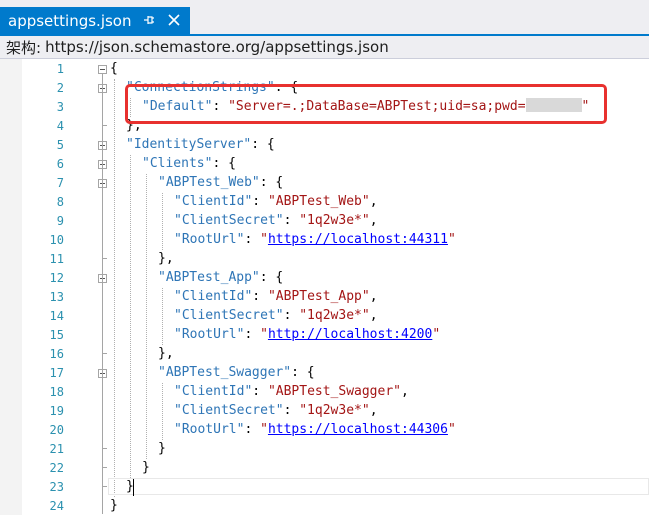  I want to click on document-tab-strip: appsettings.json, so click(324, 18).